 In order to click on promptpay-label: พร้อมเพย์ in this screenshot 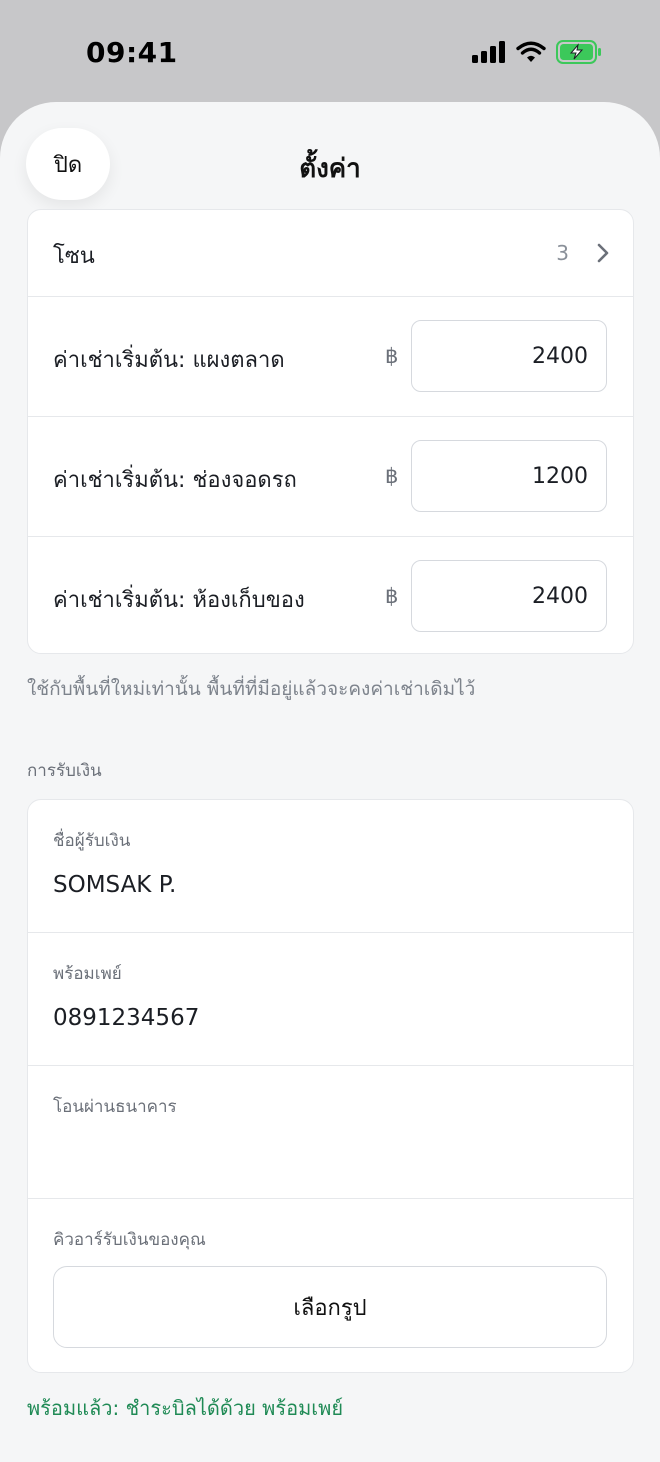, I will do `click(87, 974)`.